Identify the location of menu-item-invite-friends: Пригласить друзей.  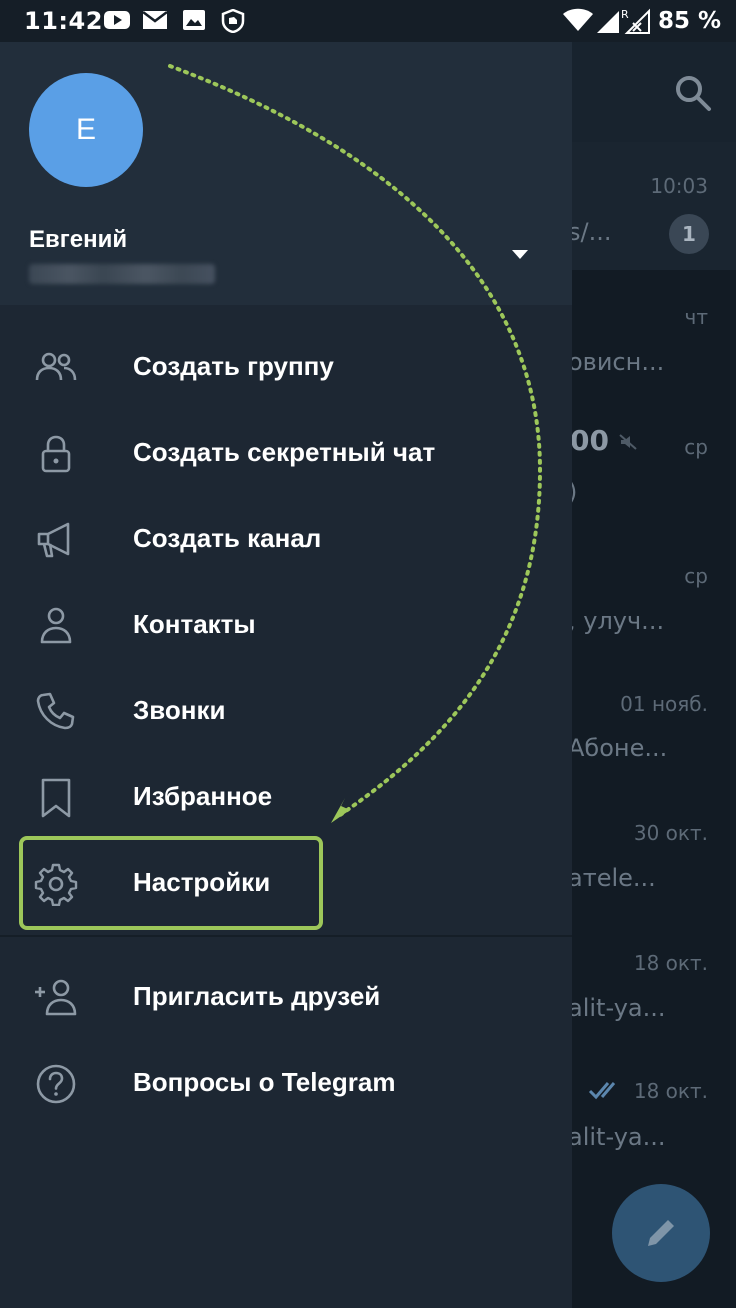
(286, 996).